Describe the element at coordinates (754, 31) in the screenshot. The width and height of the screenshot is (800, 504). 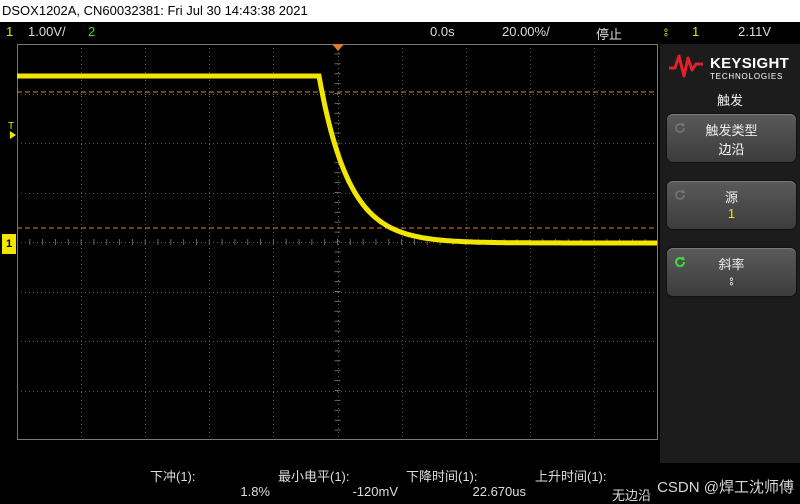
I see `trigger-level: 2.11V` at that location.